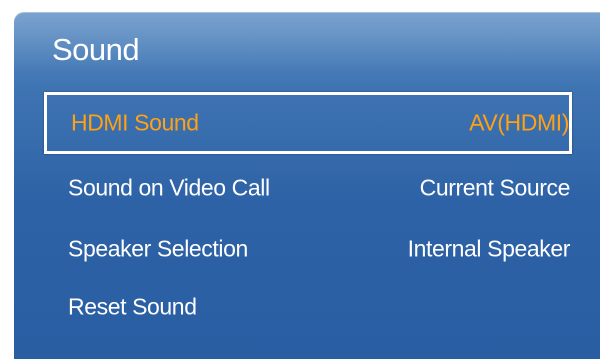 The width and height of the screenshot is (600, 359). I want to click on menu-item-label: Sound on Video Call, so click(169, 187).